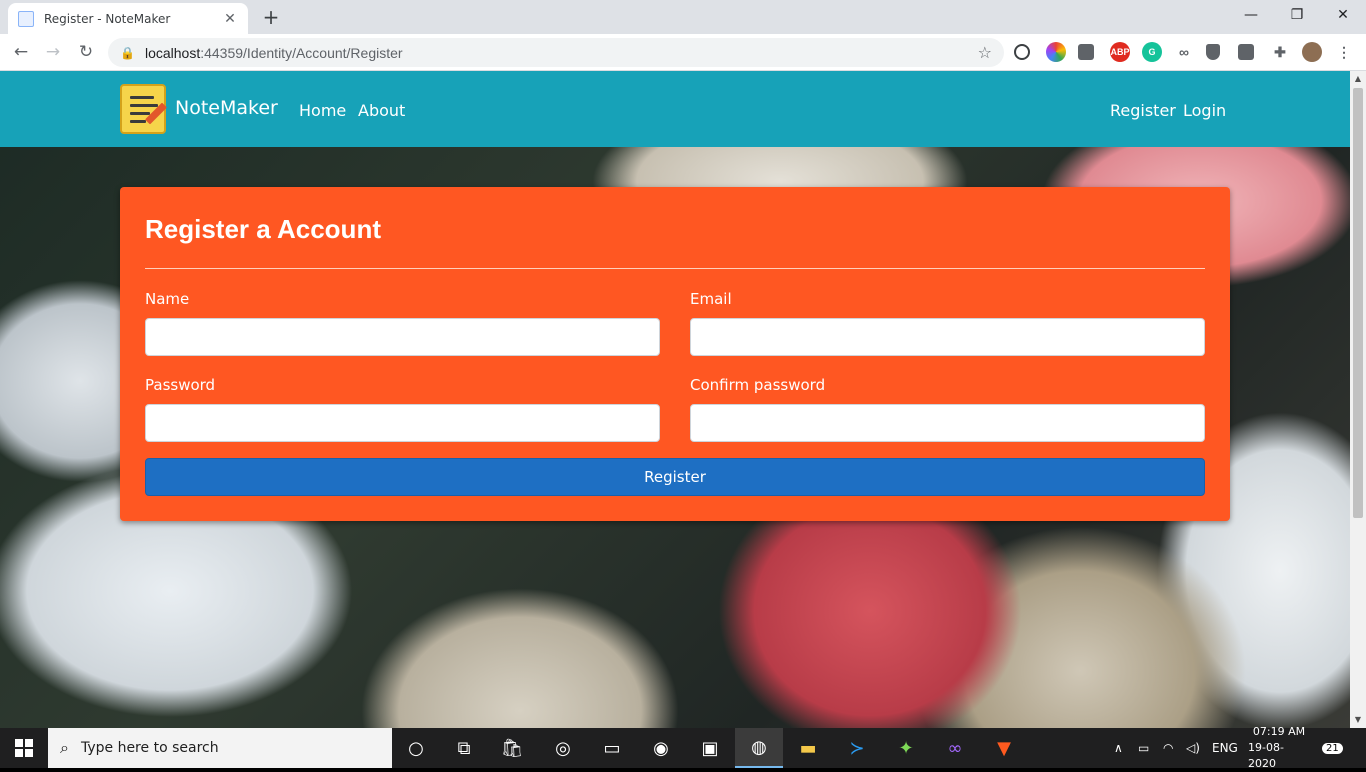 The image size is (1366, 772). Describe the element at coordinates (710, 748) in the screenshot. I see `app-icon: ▣` at that location.